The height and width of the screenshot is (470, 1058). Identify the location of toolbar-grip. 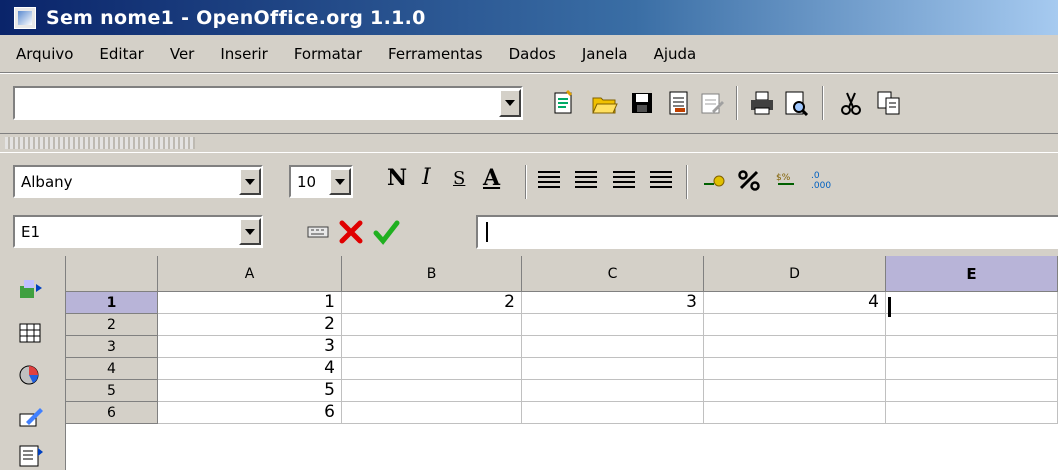
(100, 143).